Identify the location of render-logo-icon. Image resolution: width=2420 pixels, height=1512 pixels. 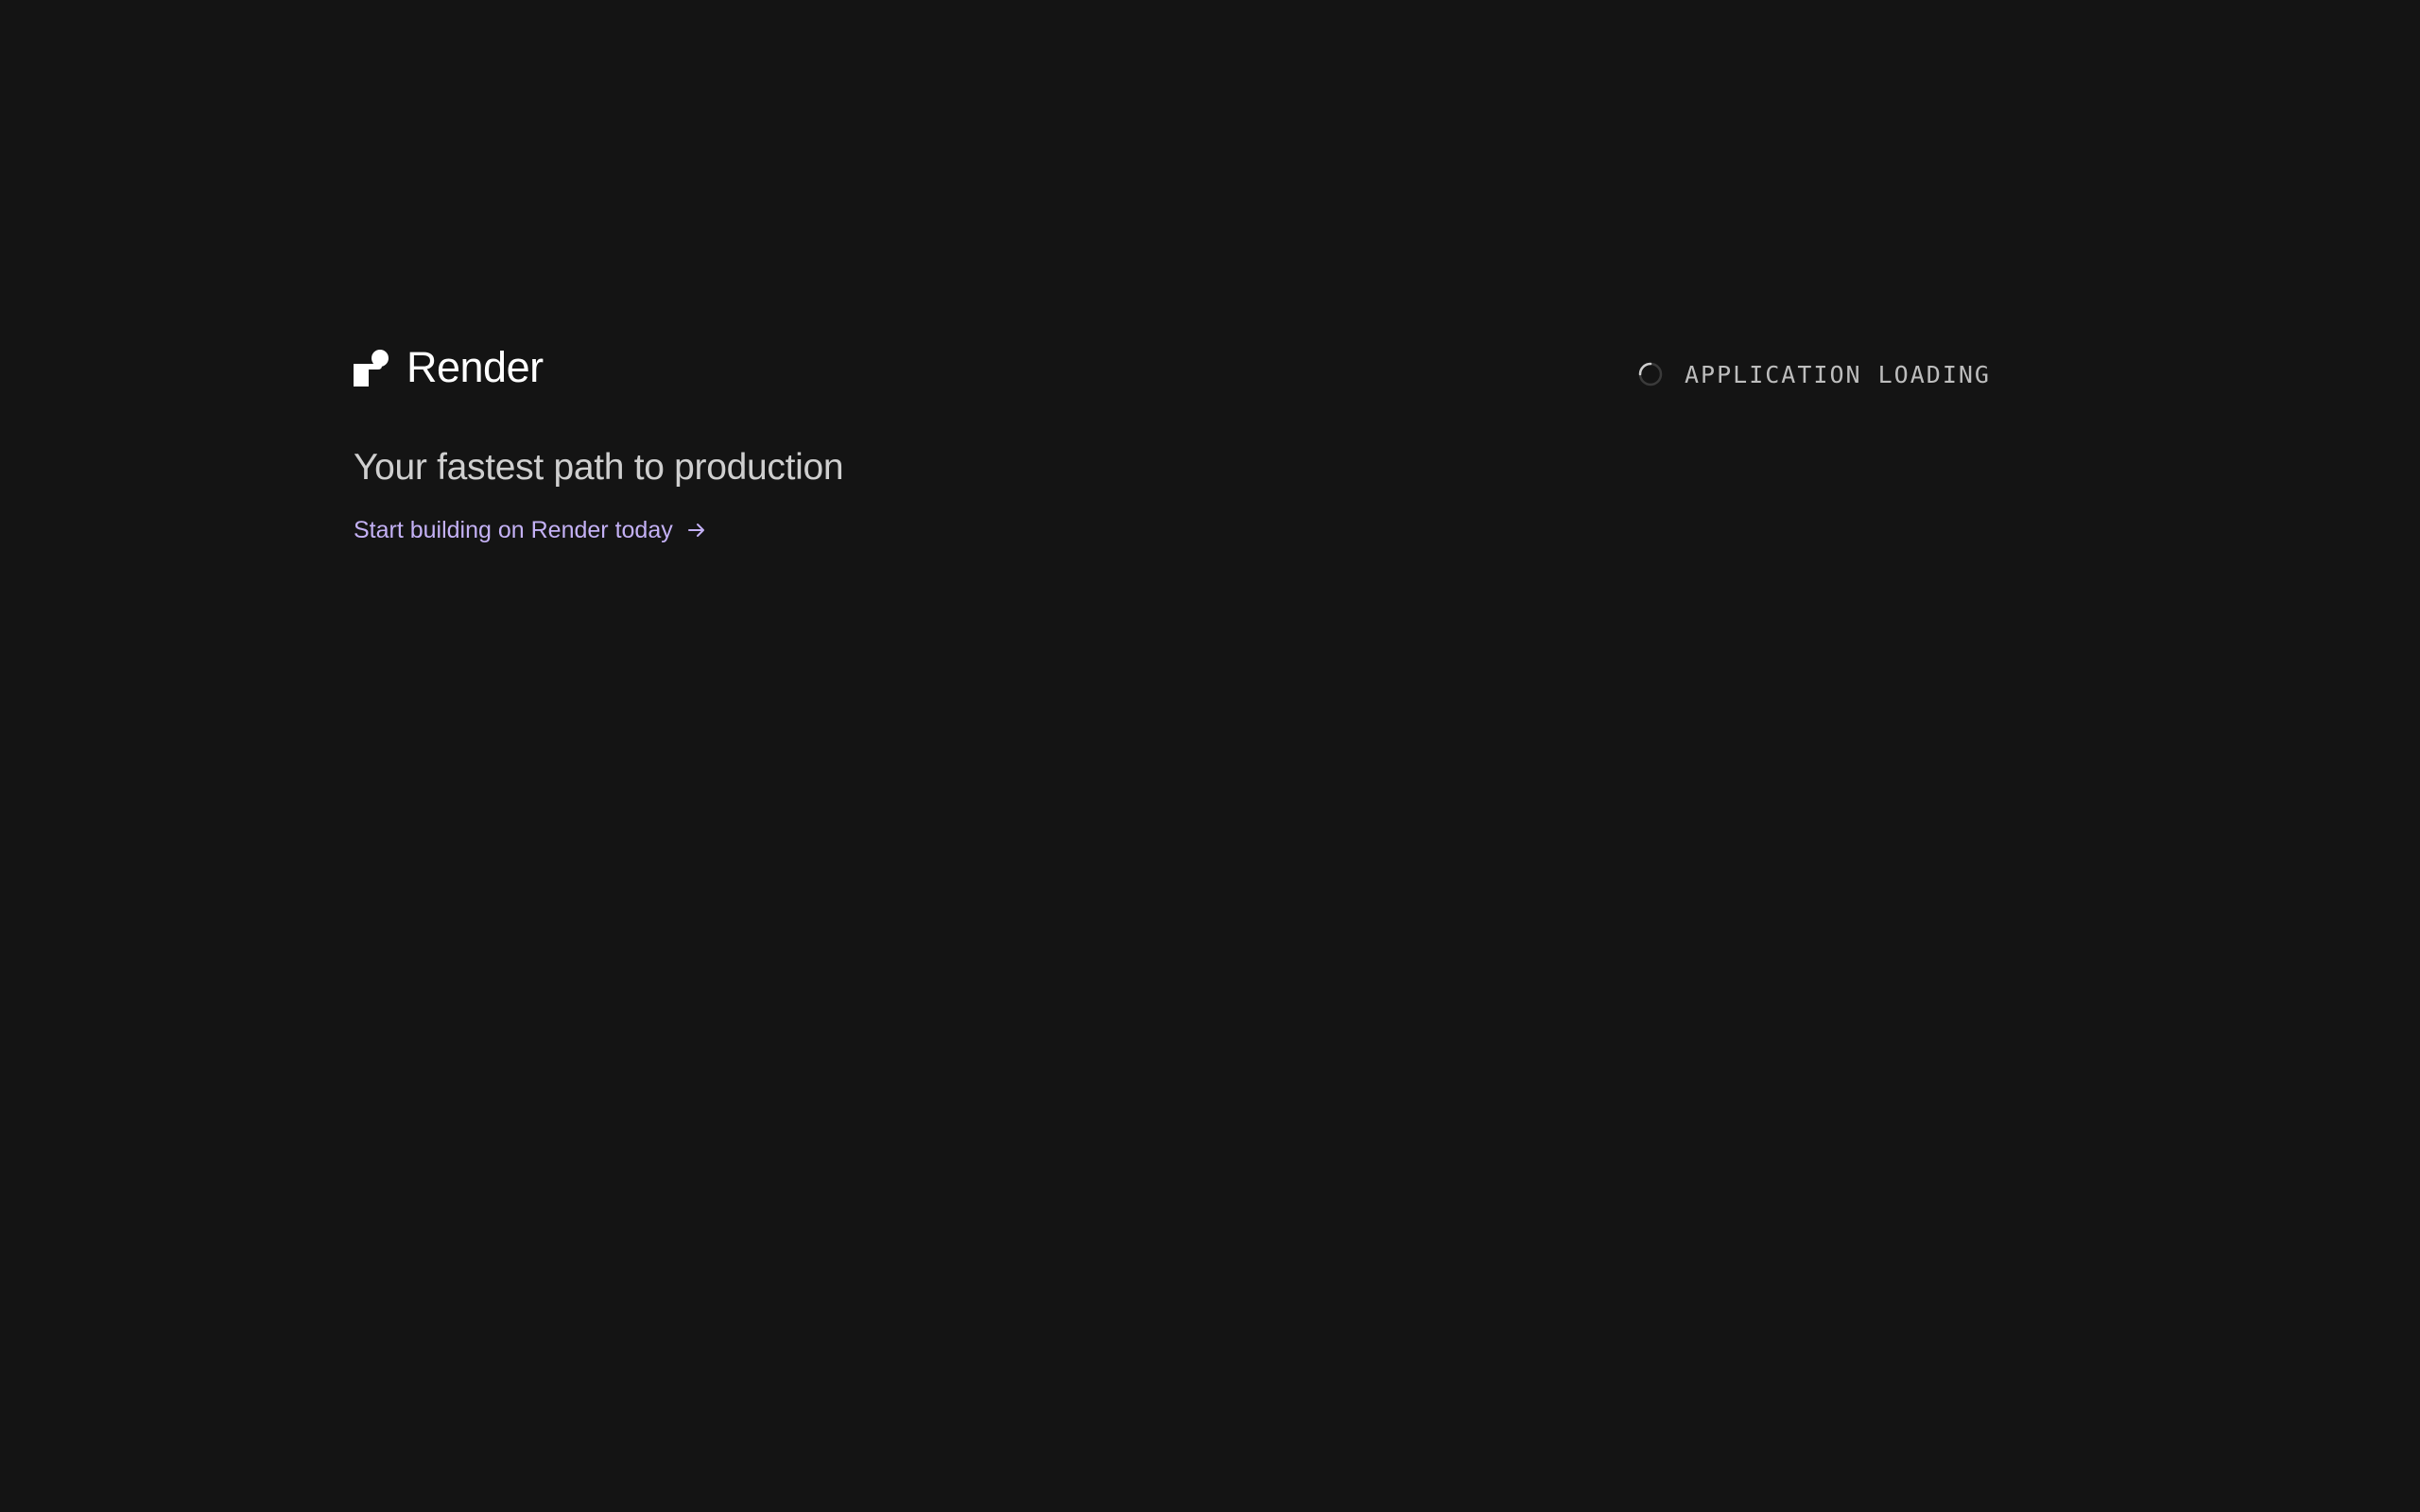
(371, 368).